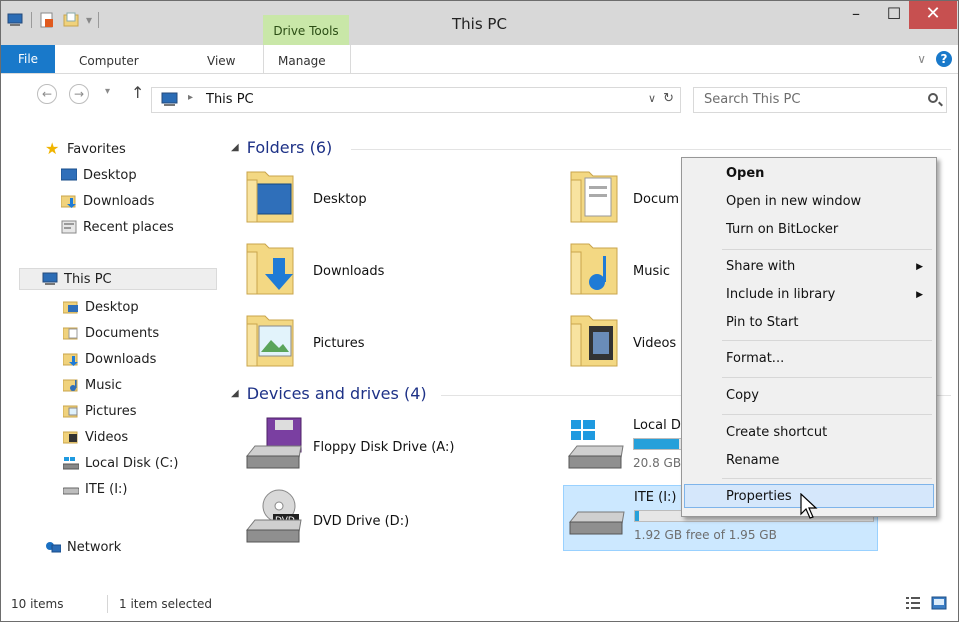 Image resolution: width=959 pixels, height=622 pixels. Describe the element at coordinates (742, 395) in the screenshot. I see `menu-label: Copy` at that location.